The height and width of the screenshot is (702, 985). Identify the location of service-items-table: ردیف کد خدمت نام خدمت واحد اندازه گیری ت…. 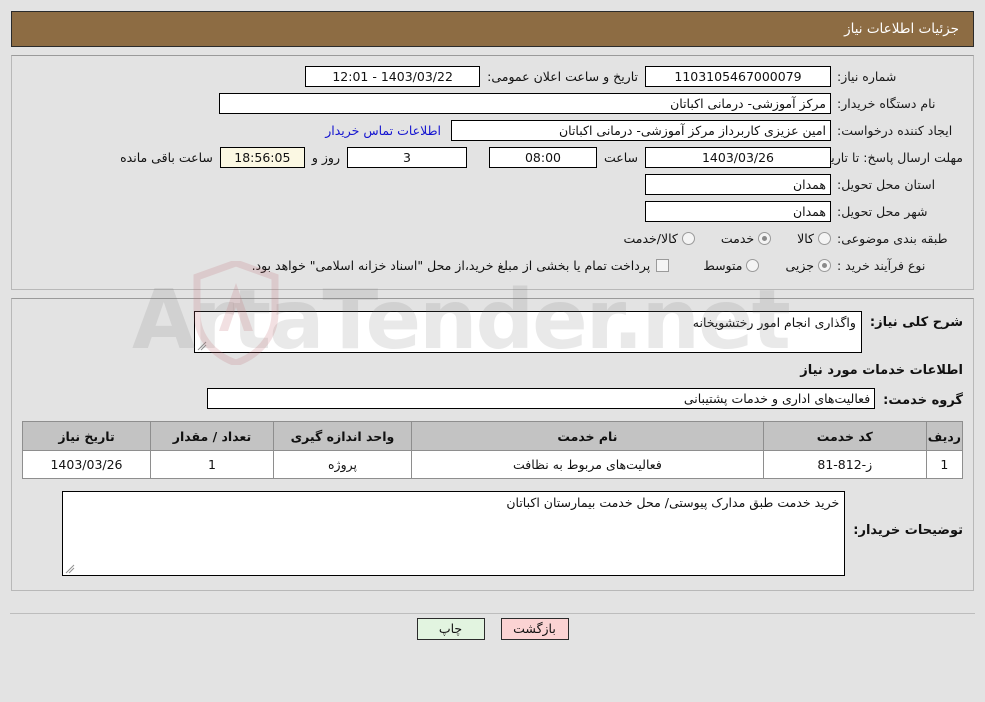
(493, 450).